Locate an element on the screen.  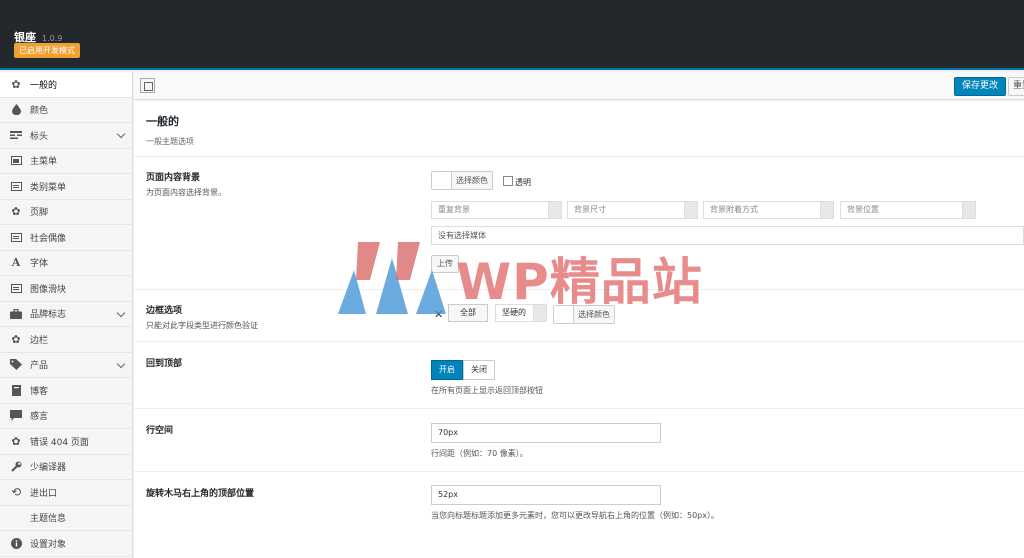
sidebar-item-settings-object: 设置对象 is located at coordinates (66, 544).